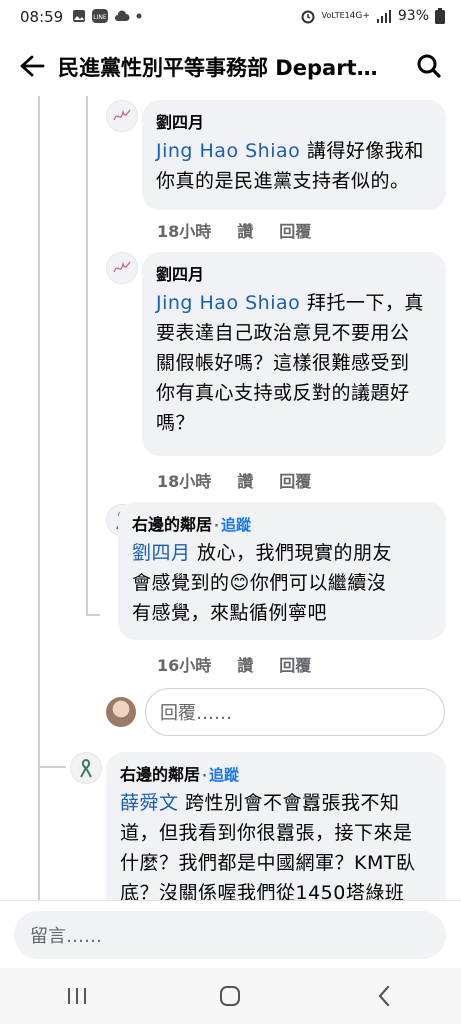  What do you see at coordinates (440, 16) in the screenshot?
I see `battery-icon` at bounding box center [440, 16].